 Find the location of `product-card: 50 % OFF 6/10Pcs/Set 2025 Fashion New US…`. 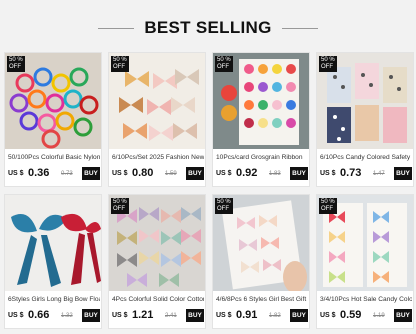

product-card: 50 % OFF 6/10Pcs/Set 2025 Fashion New US… is located at coordinates (157, 119).